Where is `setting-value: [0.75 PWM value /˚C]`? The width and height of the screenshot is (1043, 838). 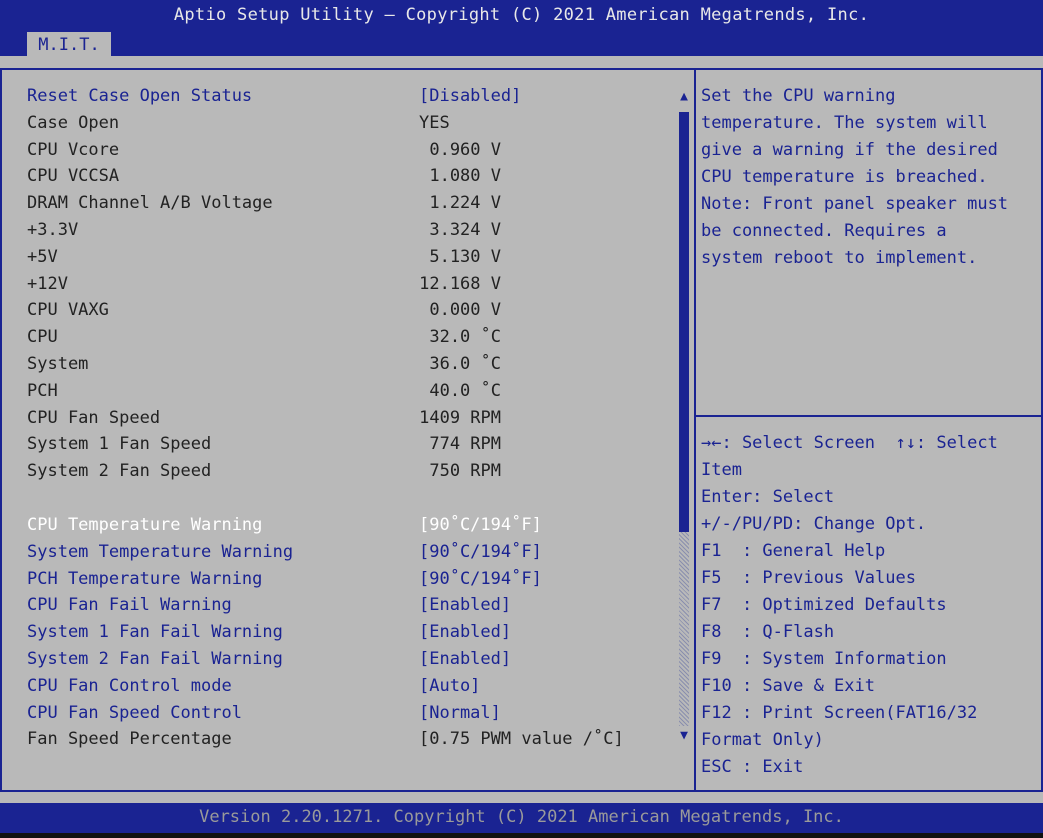
setting-value: [0.75 PWM value /˚C] is located at coordinates (521, 739).